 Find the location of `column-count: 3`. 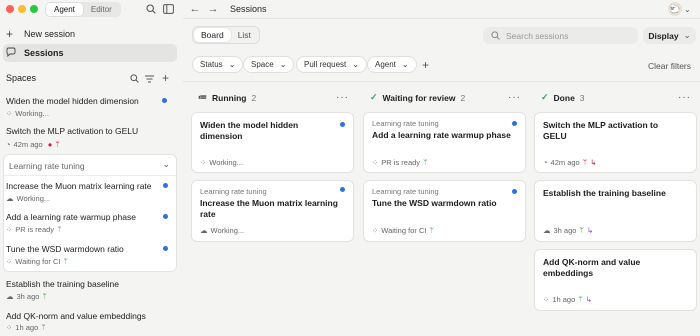

column-count: 3 is located at coordinates (582, 97).